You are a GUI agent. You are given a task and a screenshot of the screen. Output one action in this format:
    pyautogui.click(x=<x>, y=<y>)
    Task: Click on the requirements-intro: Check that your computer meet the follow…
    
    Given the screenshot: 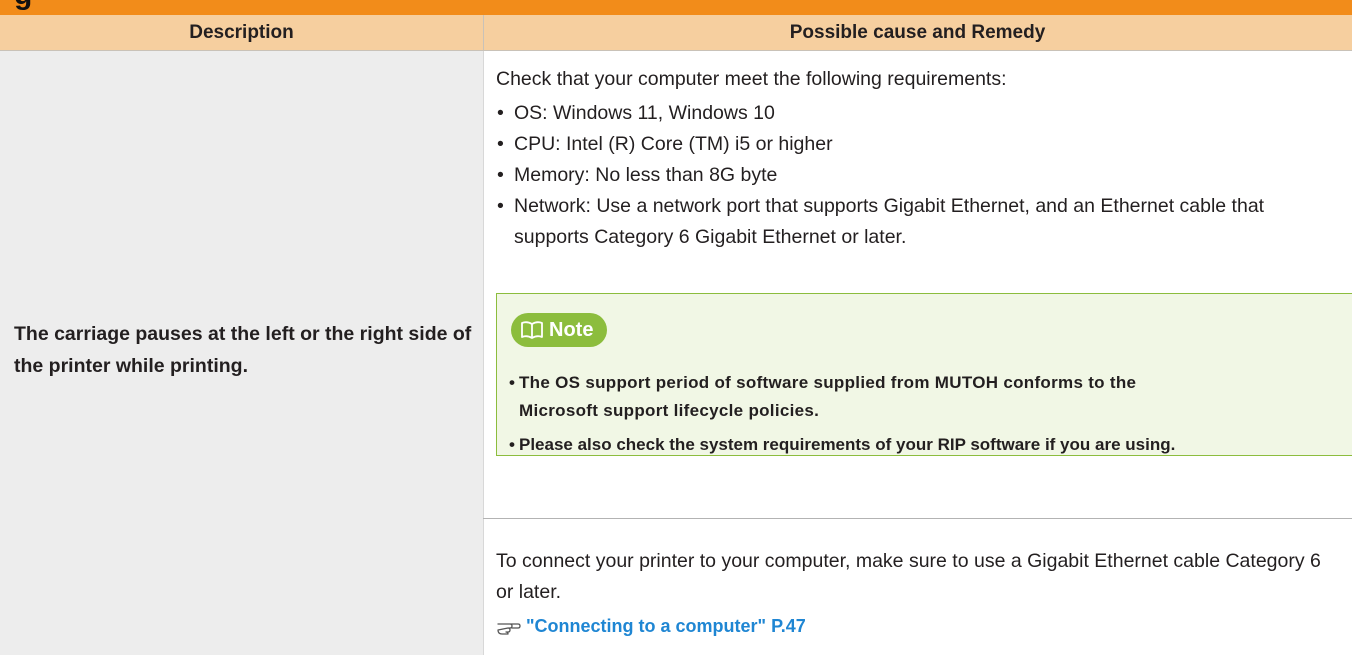 What is the action you would take?
    pyautogui.click(x=751, y=79)
    